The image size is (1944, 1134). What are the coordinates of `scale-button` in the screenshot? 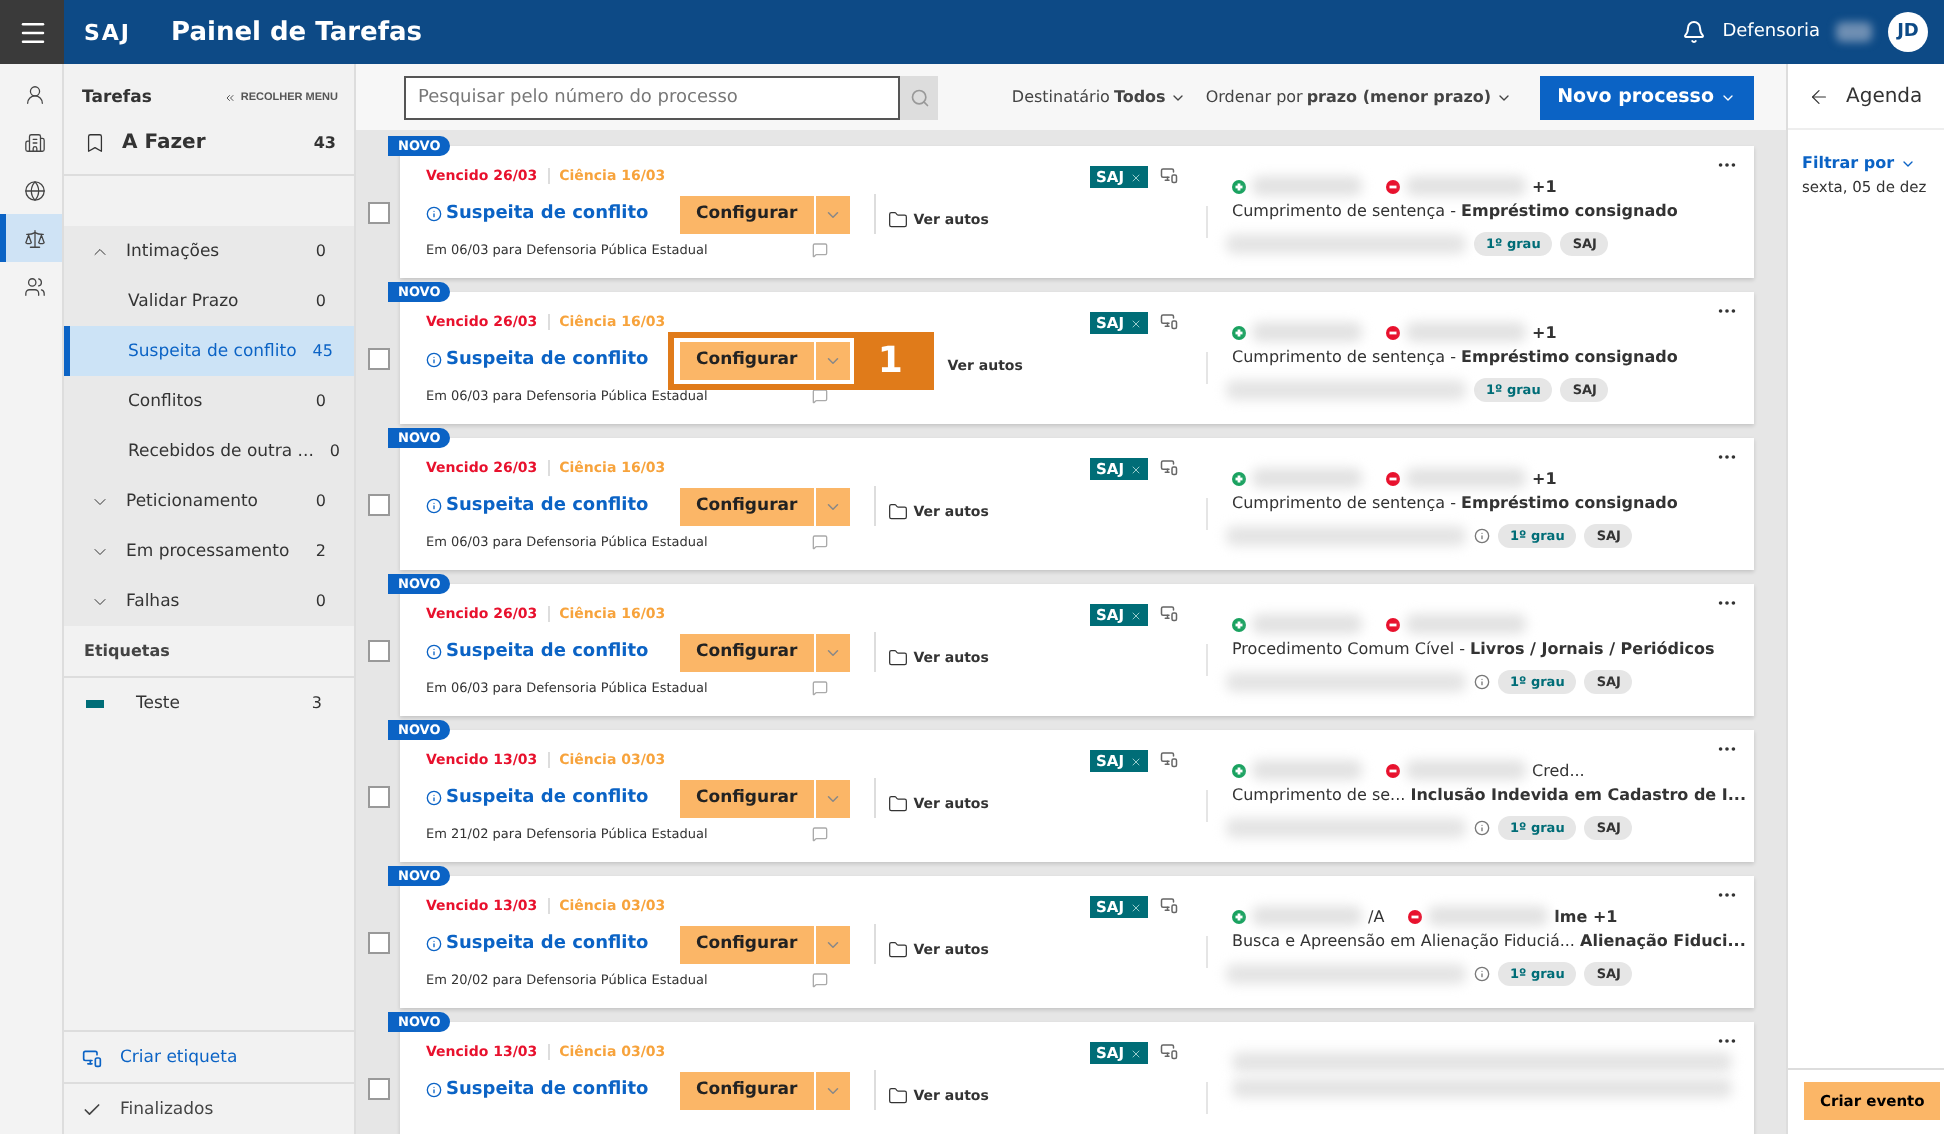 It's located at (31, 238).